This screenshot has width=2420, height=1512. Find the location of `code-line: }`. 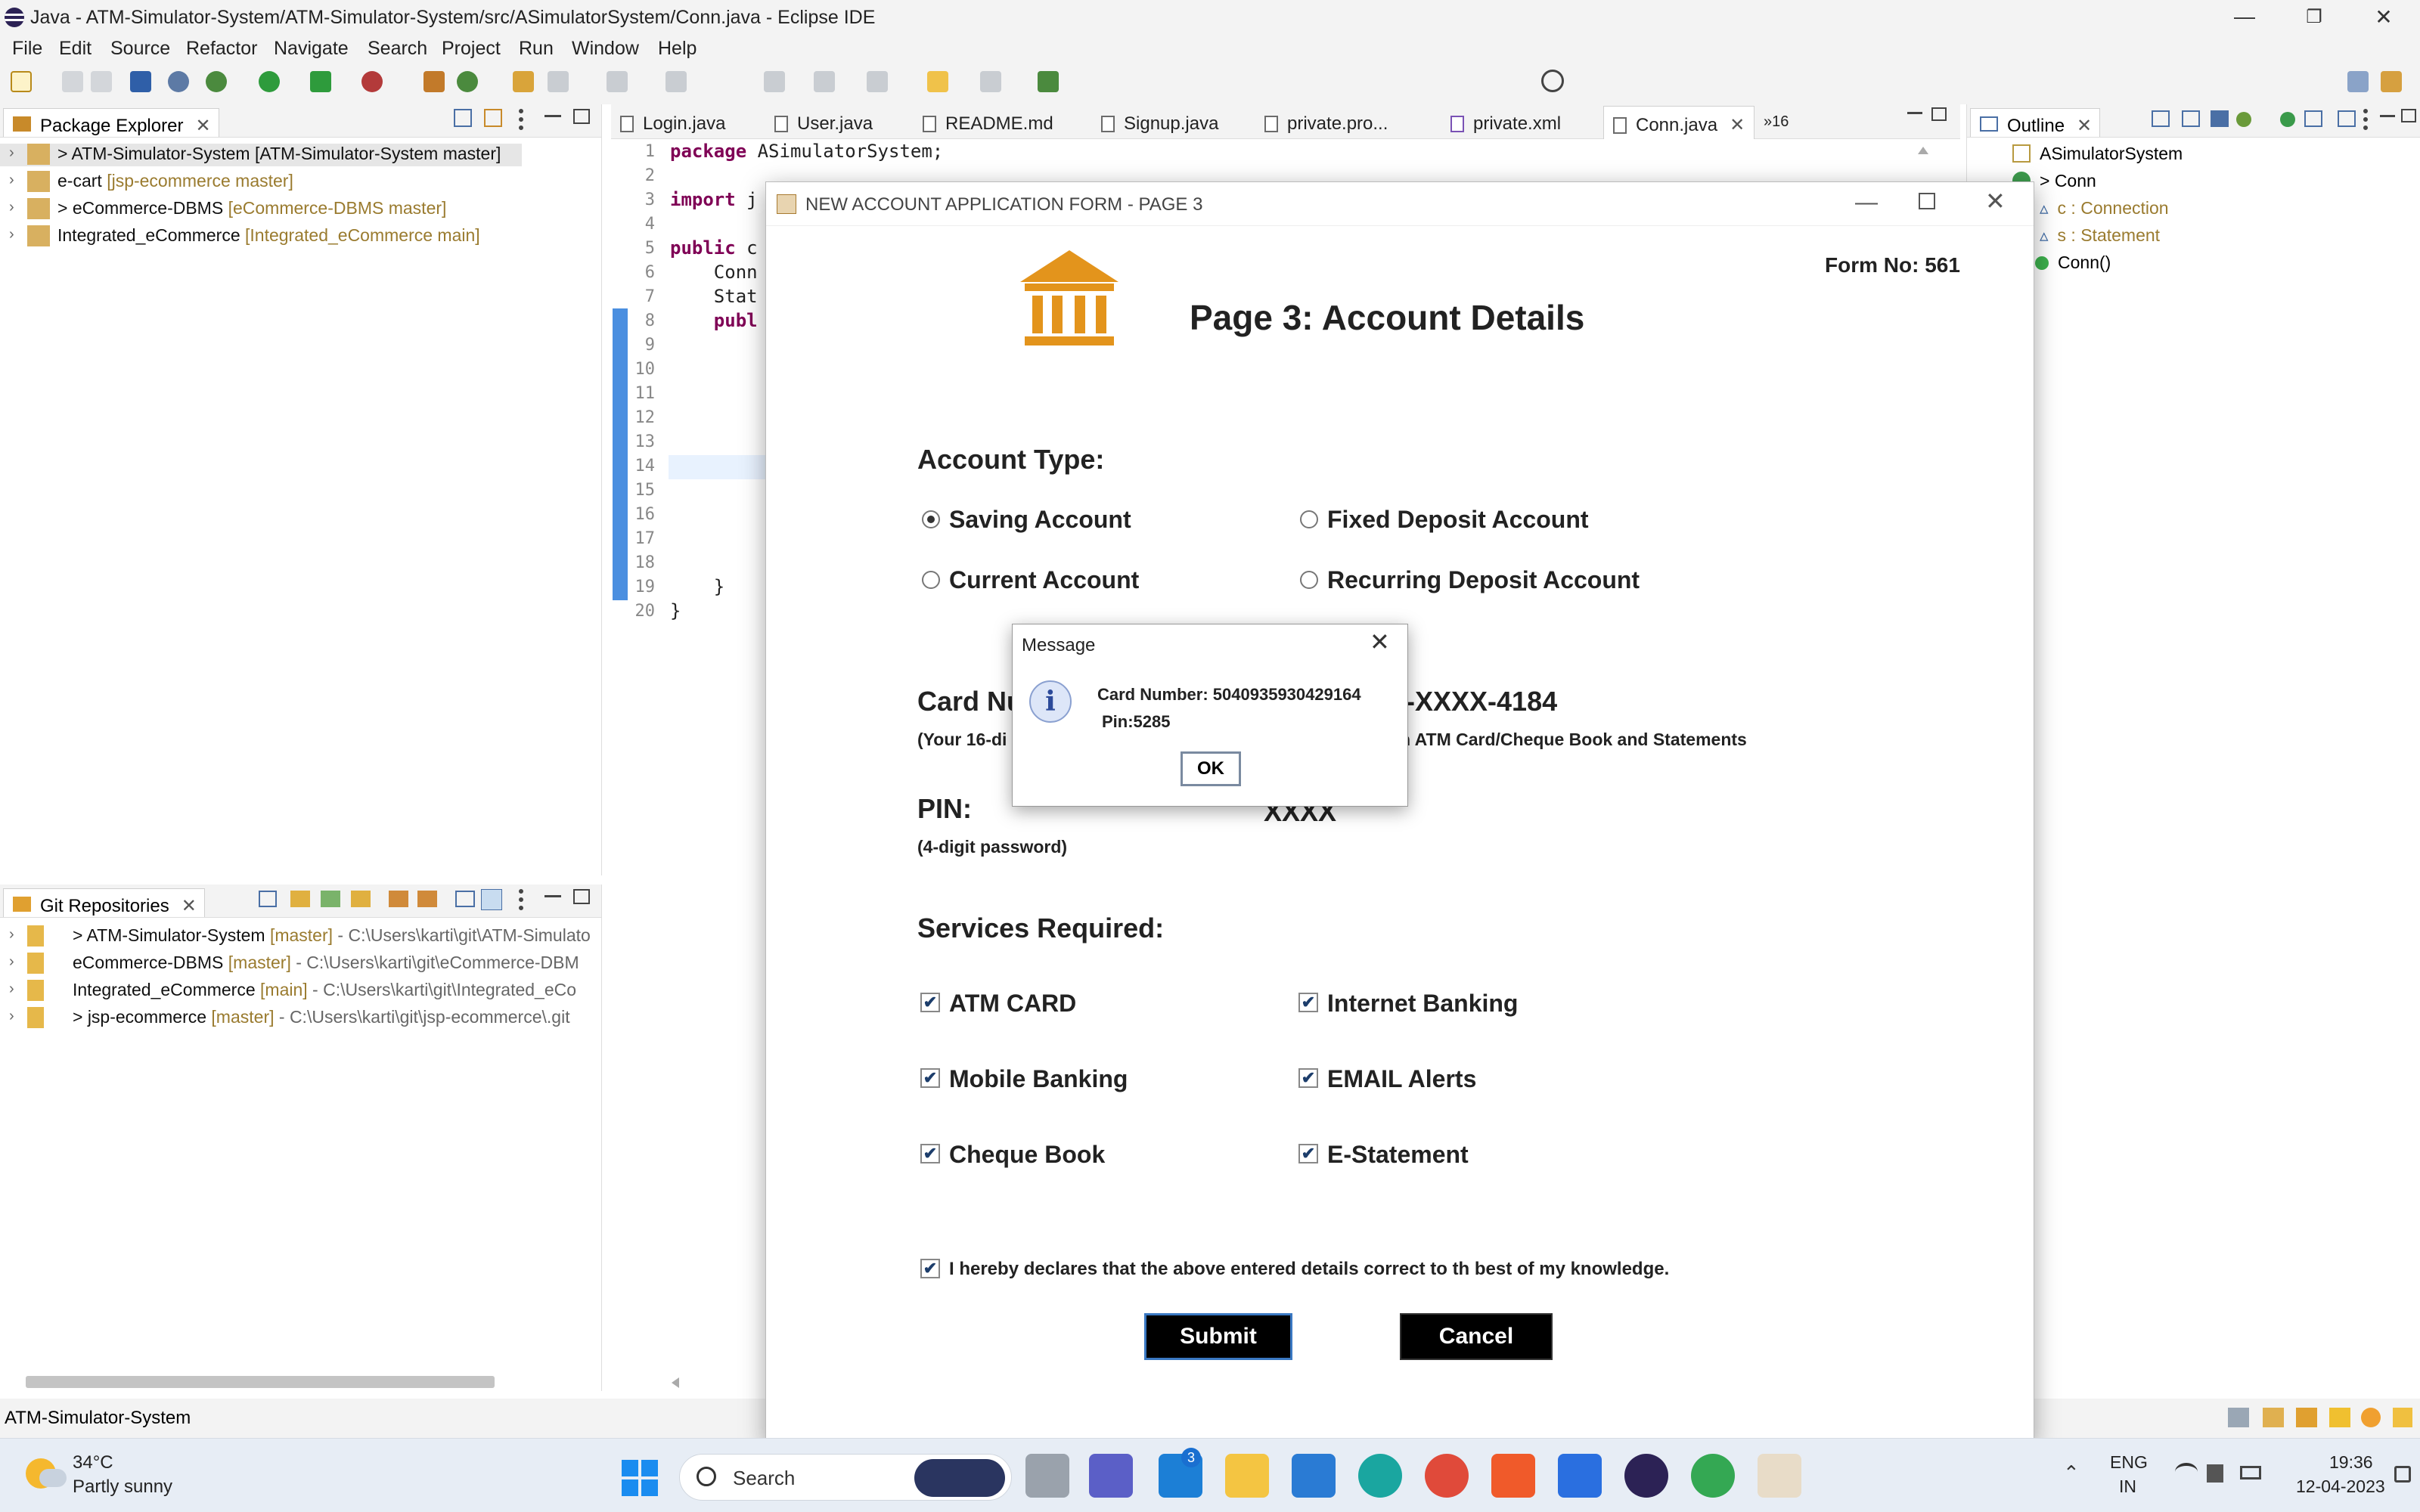

code-line: } is located at coordinates (675, 610).